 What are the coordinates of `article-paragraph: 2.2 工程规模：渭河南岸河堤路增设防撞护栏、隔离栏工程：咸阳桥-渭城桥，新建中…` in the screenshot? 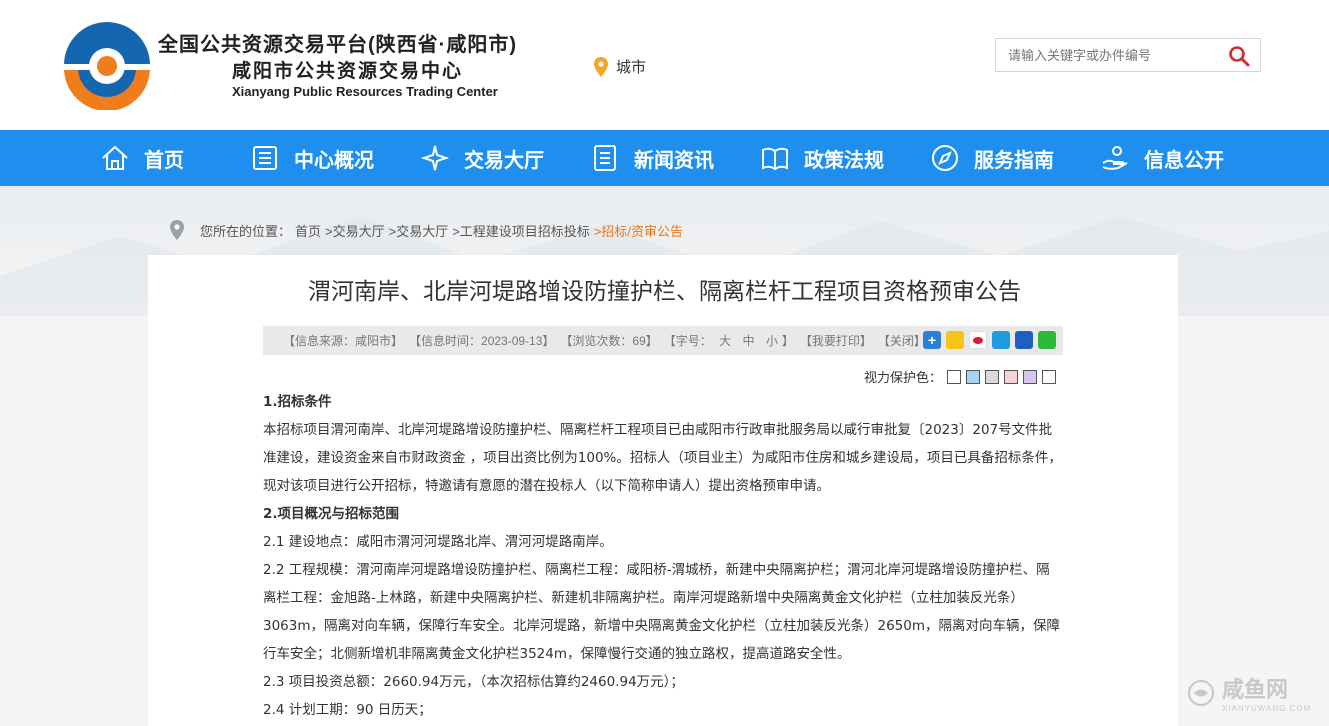 It's located at (662, 612).